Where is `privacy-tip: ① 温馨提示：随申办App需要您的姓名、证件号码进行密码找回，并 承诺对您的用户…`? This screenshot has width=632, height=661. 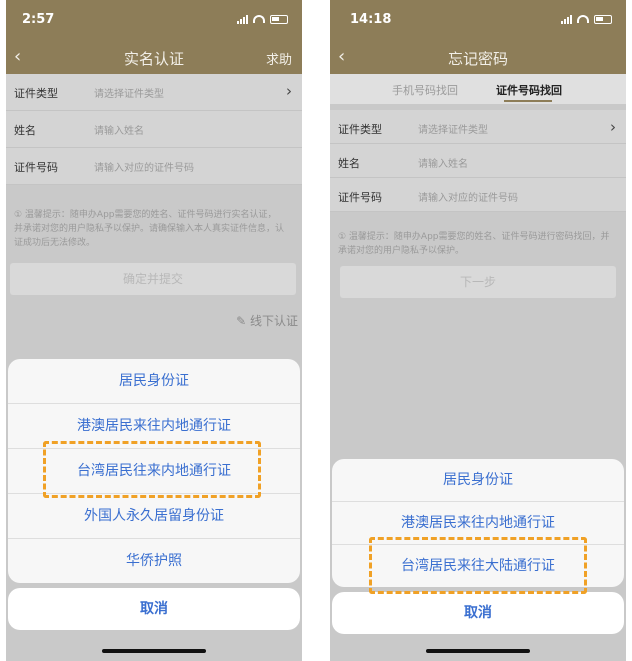 privacy-tip: ① 温馨提示：随申办App需要您的姓名、证件号码进行密码找回，并 承诺对您的用户… is located at coordinates (474, 244).